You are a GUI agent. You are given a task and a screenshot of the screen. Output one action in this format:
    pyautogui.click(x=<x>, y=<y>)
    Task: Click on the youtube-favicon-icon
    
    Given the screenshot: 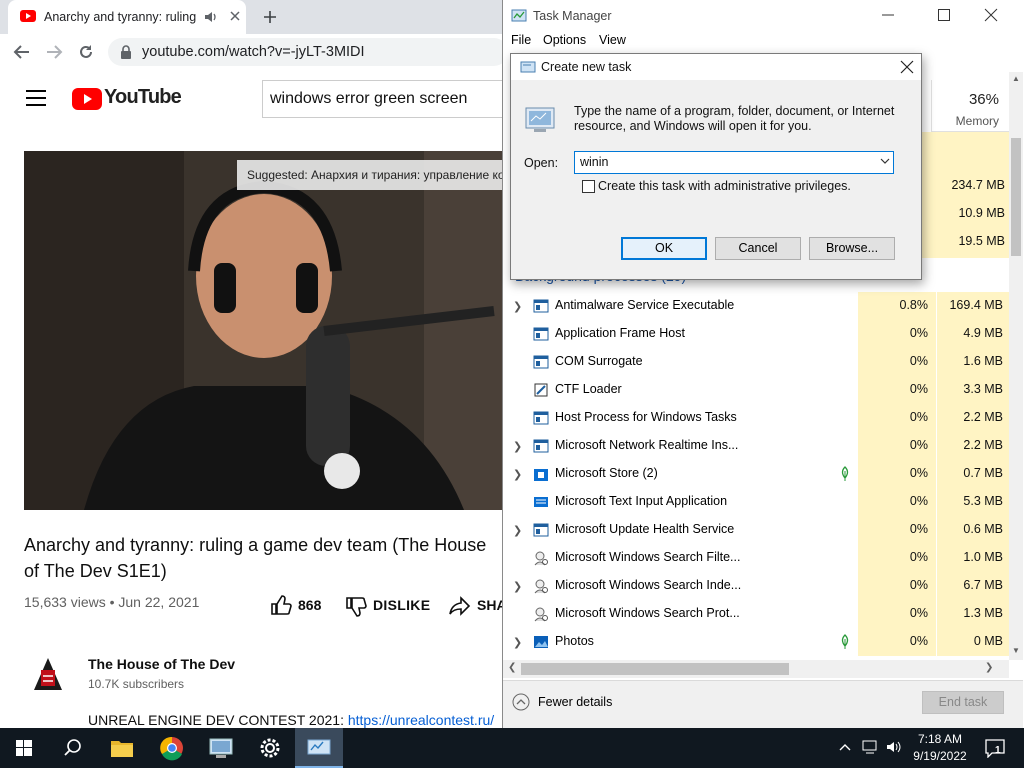 What is the action you would take?
    pyautogui.click(x=28, y=16)
    